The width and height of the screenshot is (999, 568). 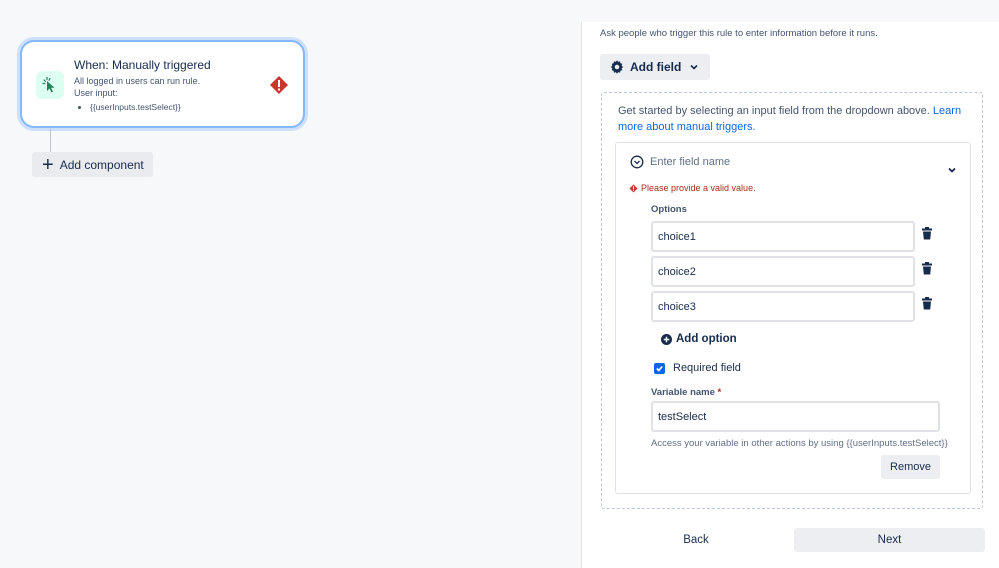 I want to click on cursor-click-icon, so click(x=50, y=85).